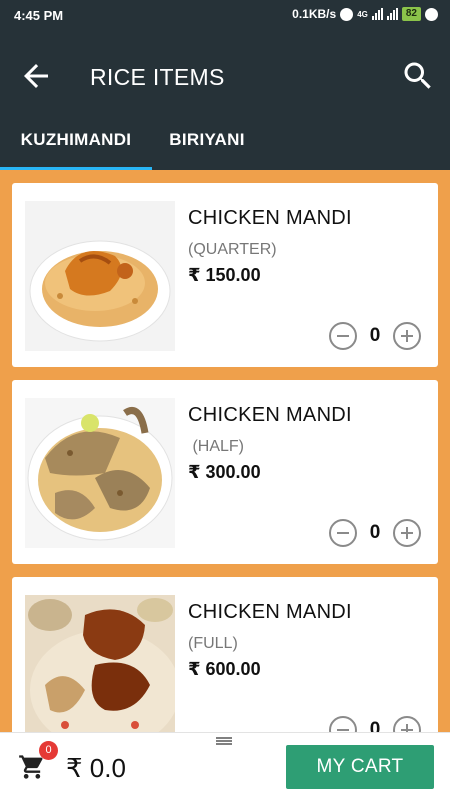  I want to click on network-speed: 0.1KB/s, so click(314, 14).